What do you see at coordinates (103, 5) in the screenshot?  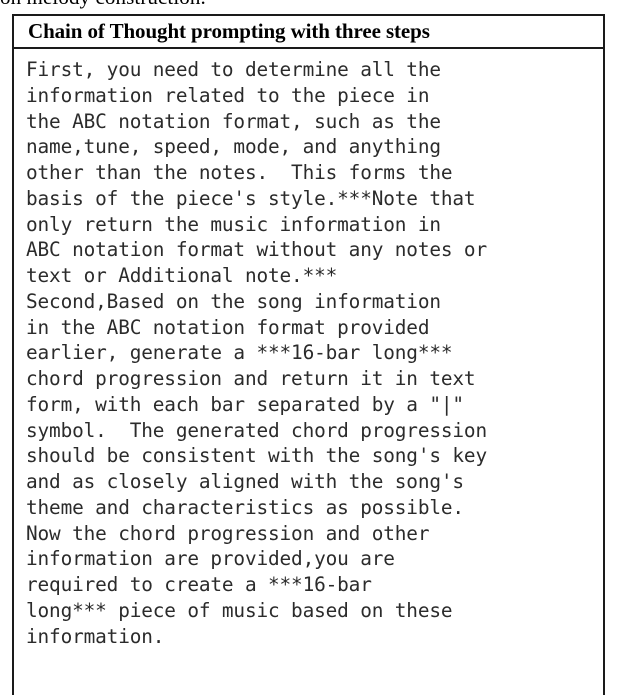 I see `clipped-caption-text: on melody construction.` at bounding box center [103, 5].